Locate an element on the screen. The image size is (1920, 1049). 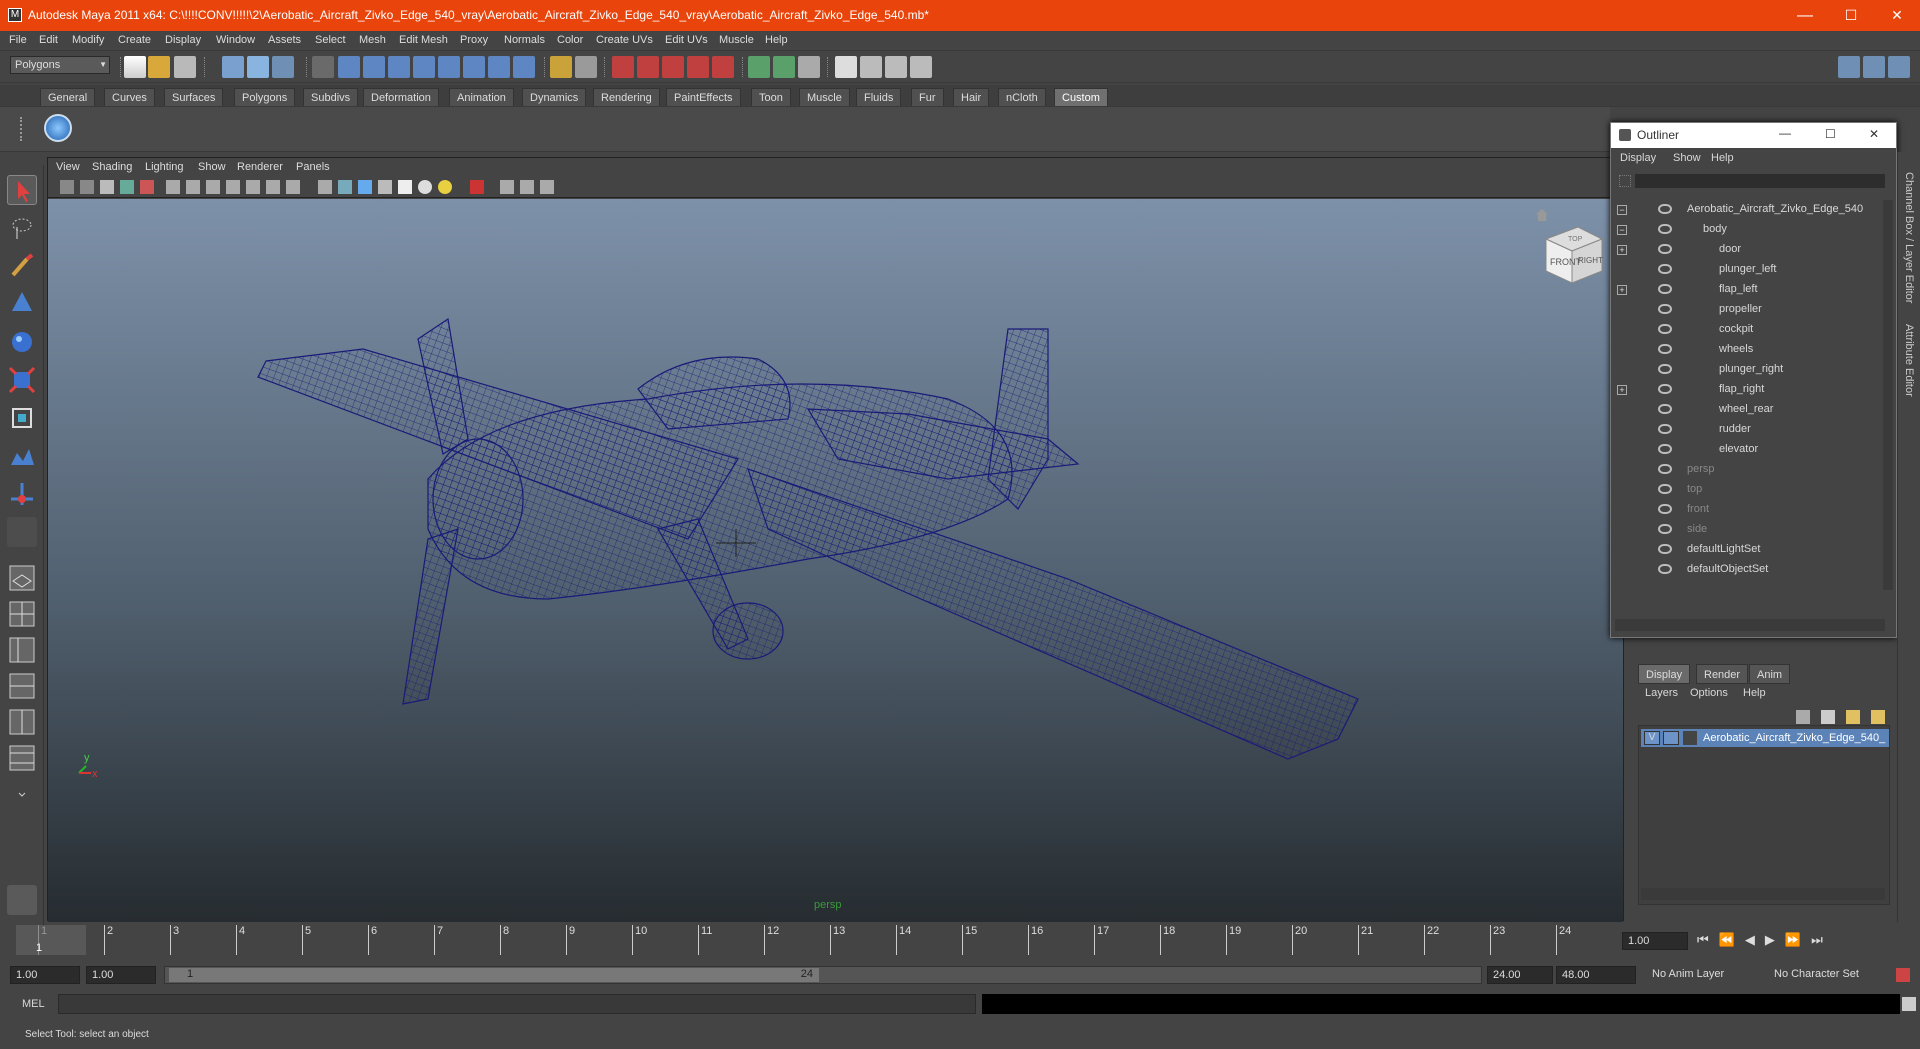
menu-edit: Edit is located at coordinates (48, 40).